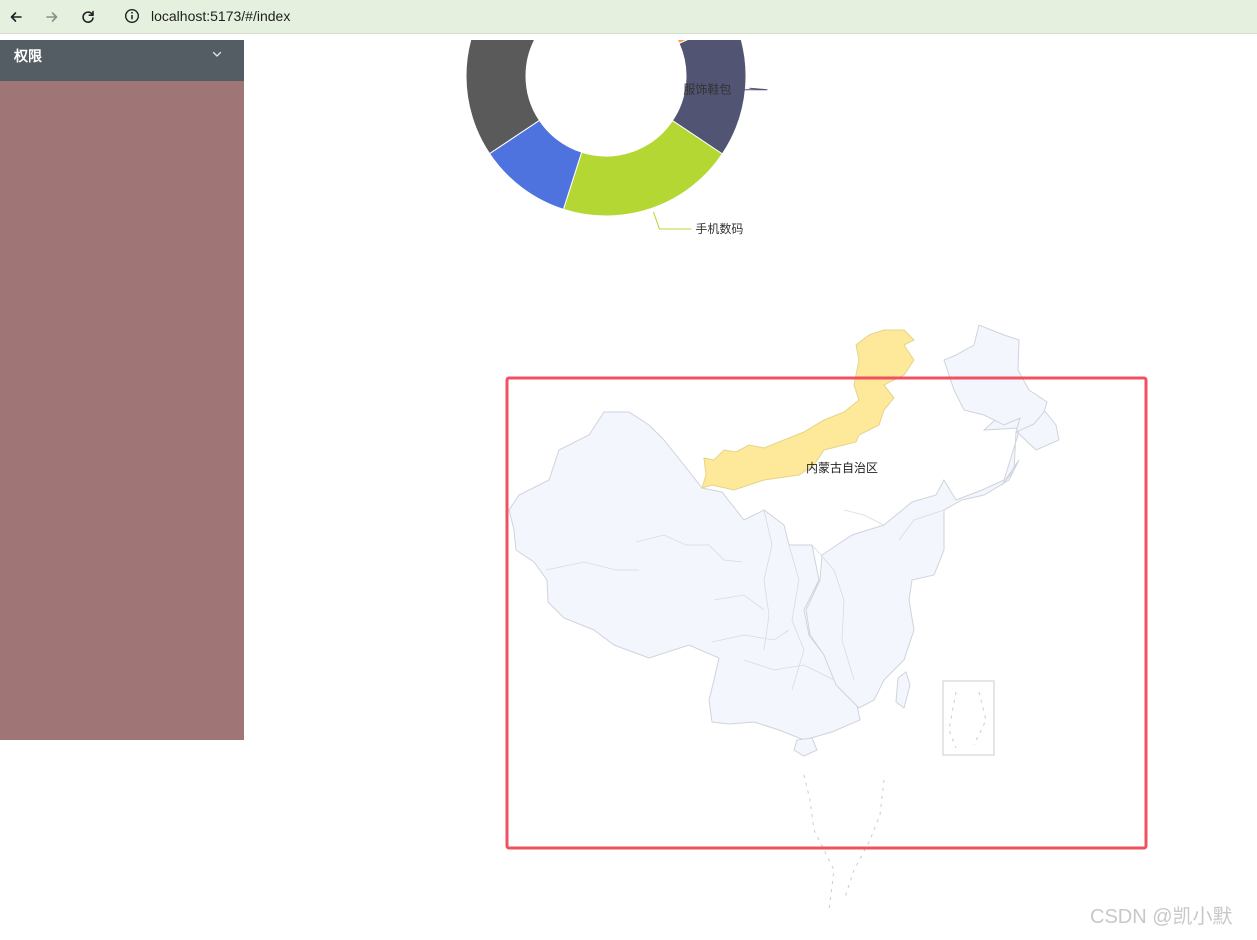 Image resolution: width=1257 pixels, height=940 pixels. What do you see at coordinates (932, 556) in the screenshot?
I see `map-region-east` at bounding box center [932, 556].